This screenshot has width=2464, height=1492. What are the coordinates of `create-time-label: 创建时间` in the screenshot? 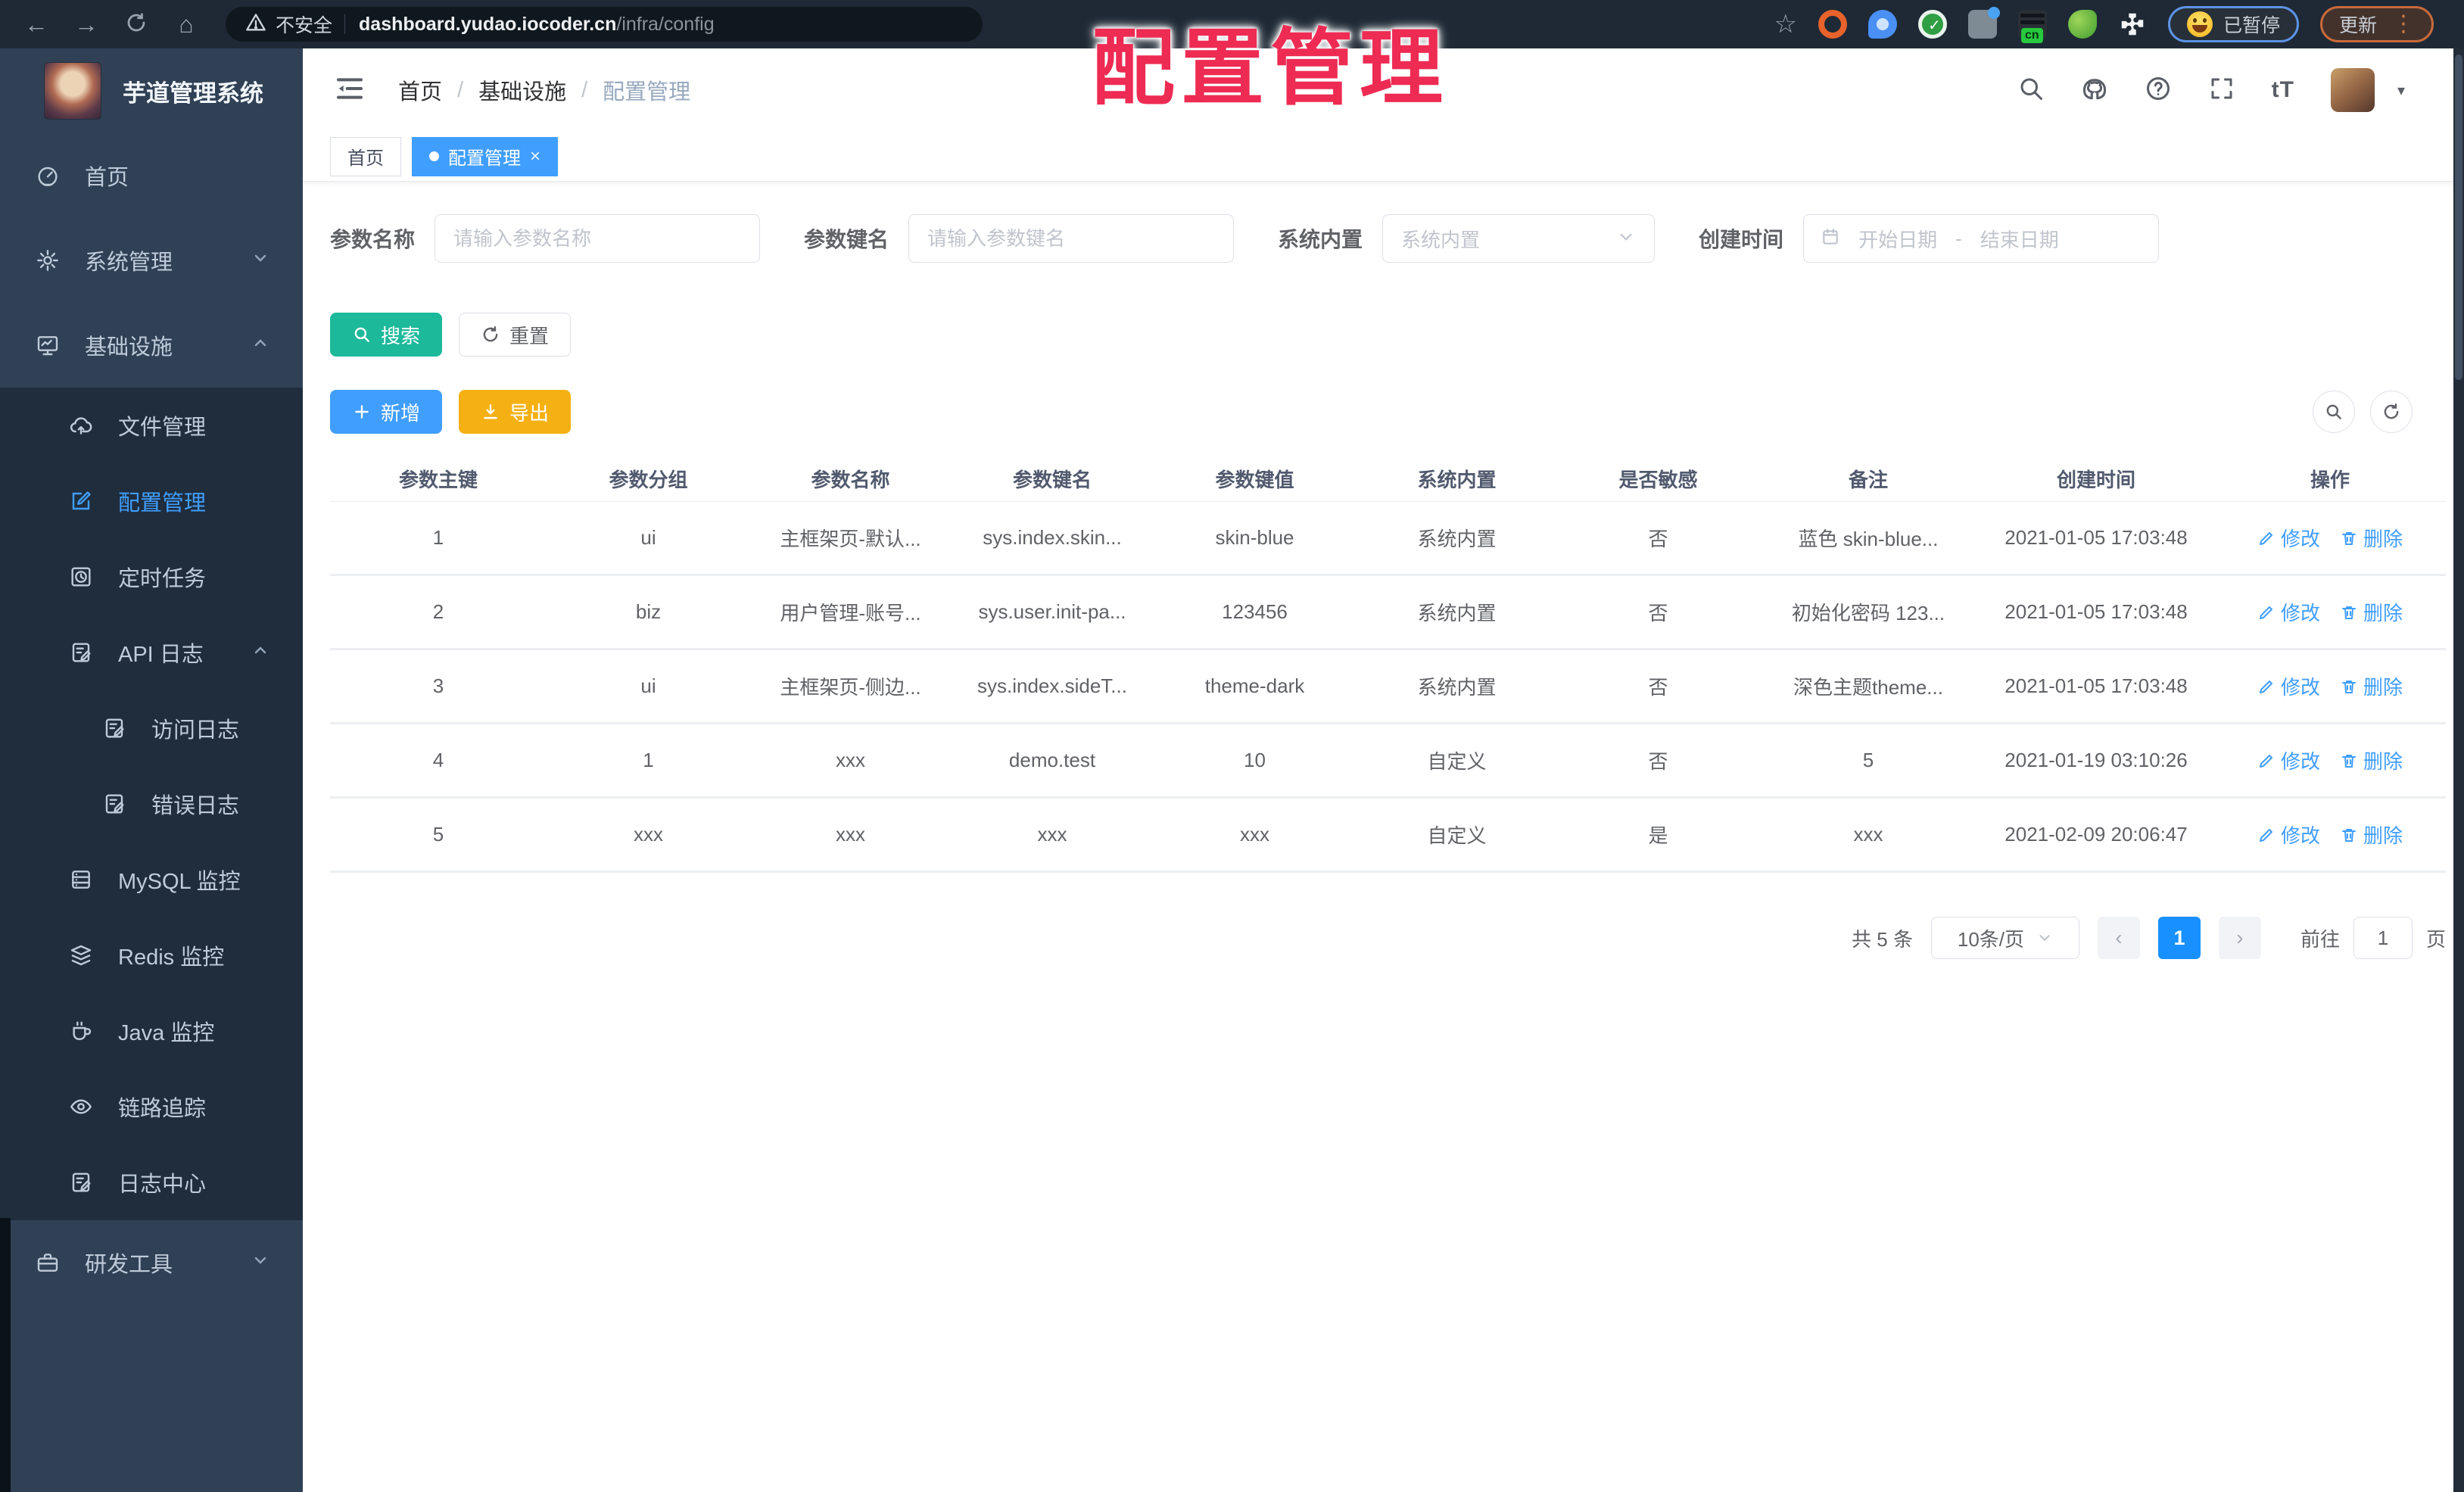 It's located at (1741, 239).